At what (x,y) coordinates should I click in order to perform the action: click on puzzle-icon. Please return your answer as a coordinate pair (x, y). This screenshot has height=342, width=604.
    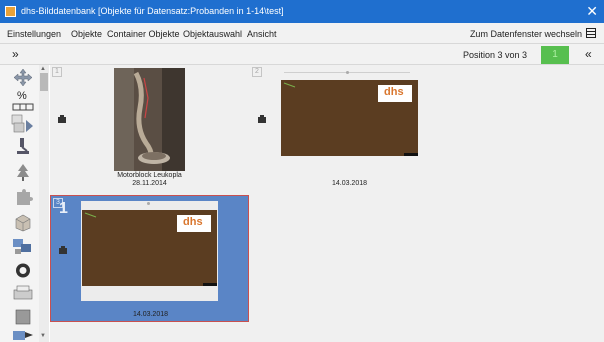
    Looking at the image, I should click on (23, 197).